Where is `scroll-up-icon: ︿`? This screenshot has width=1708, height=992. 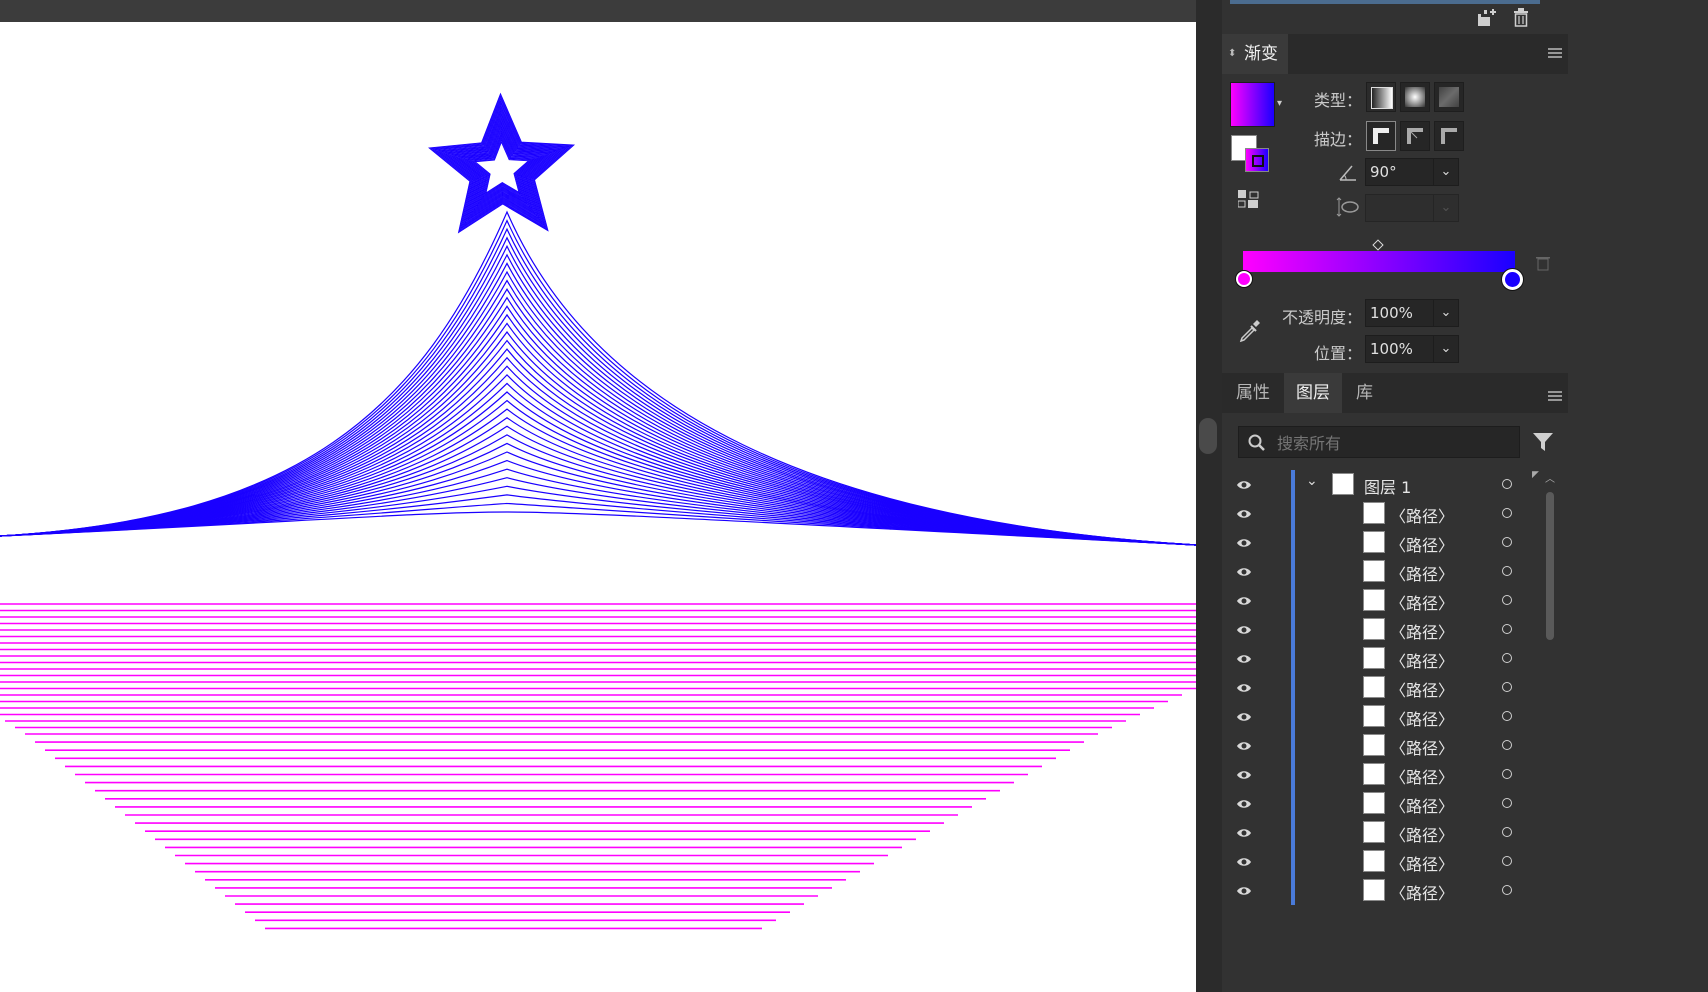 scroll-up-icon: ︿ is located at coordinates (1550, 477).